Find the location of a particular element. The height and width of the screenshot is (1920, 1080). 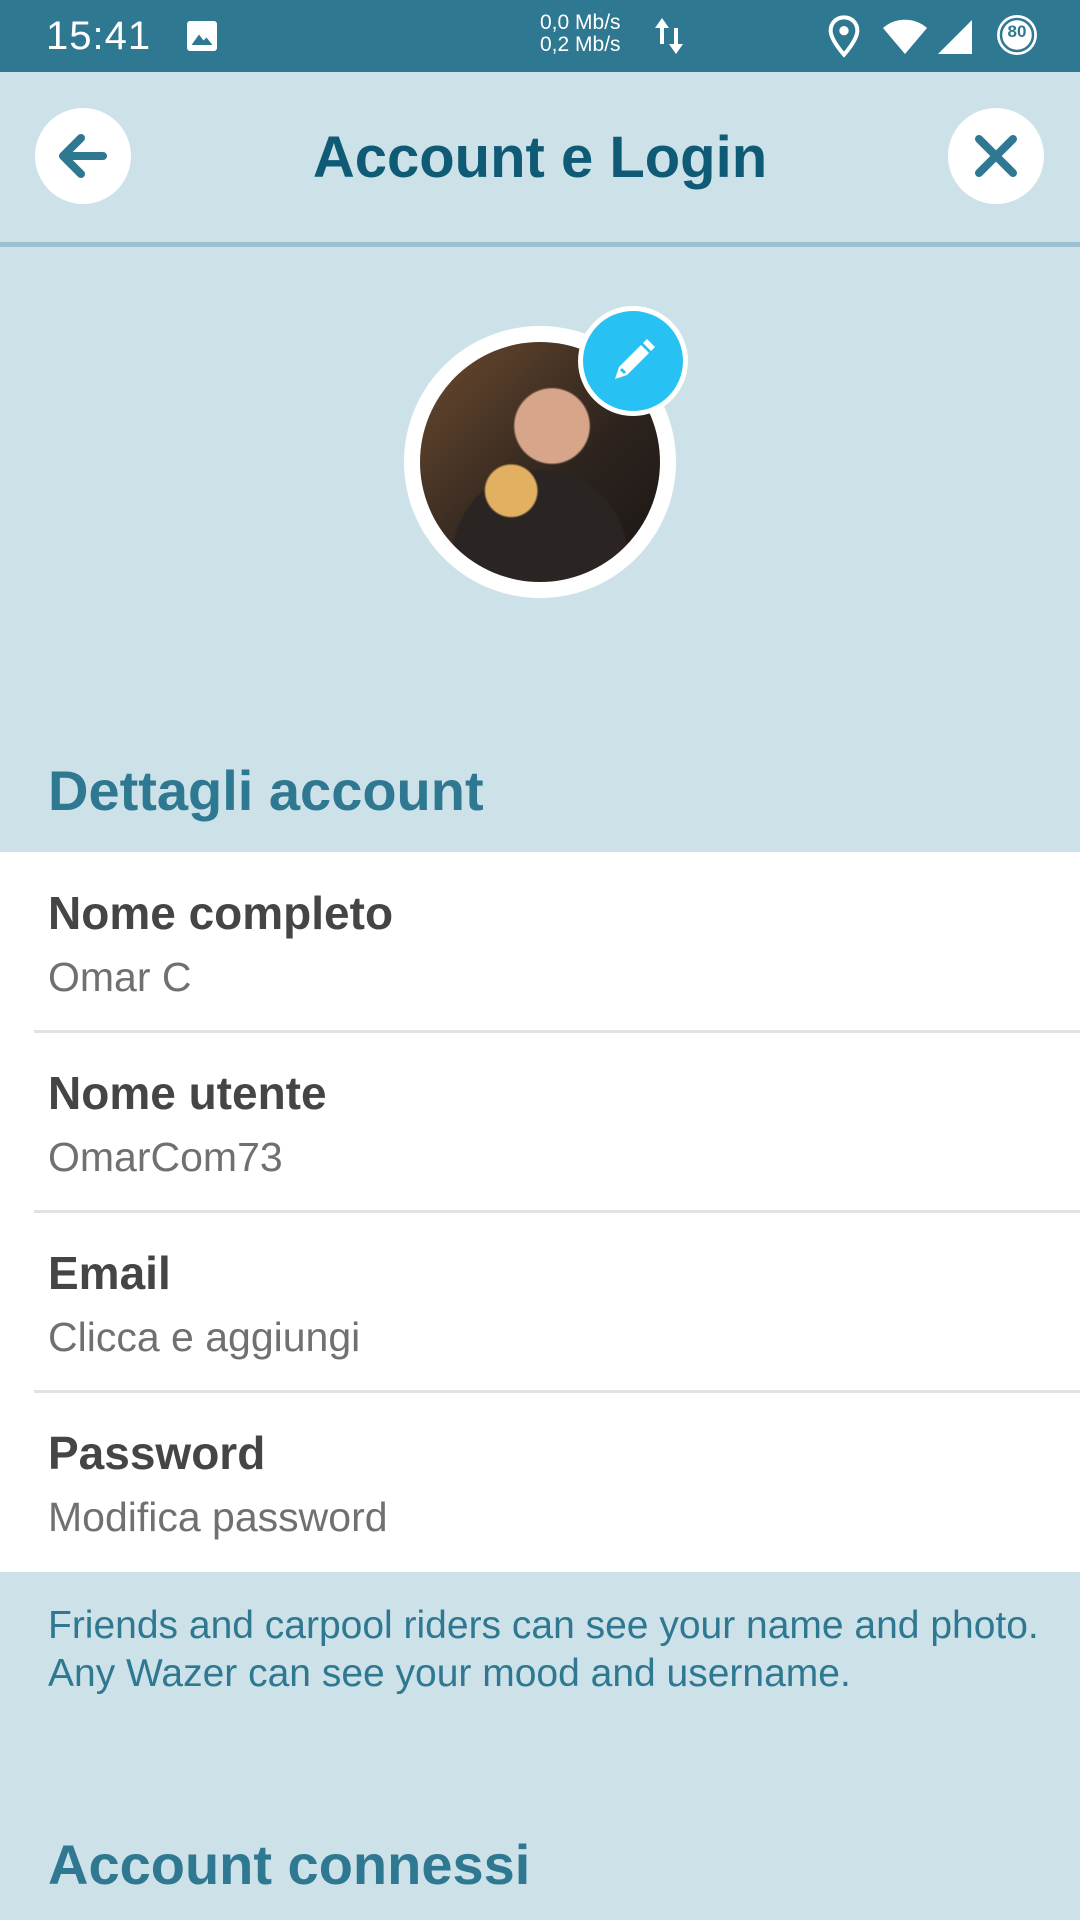

pencil-icon is located at coordinates (635, 359).